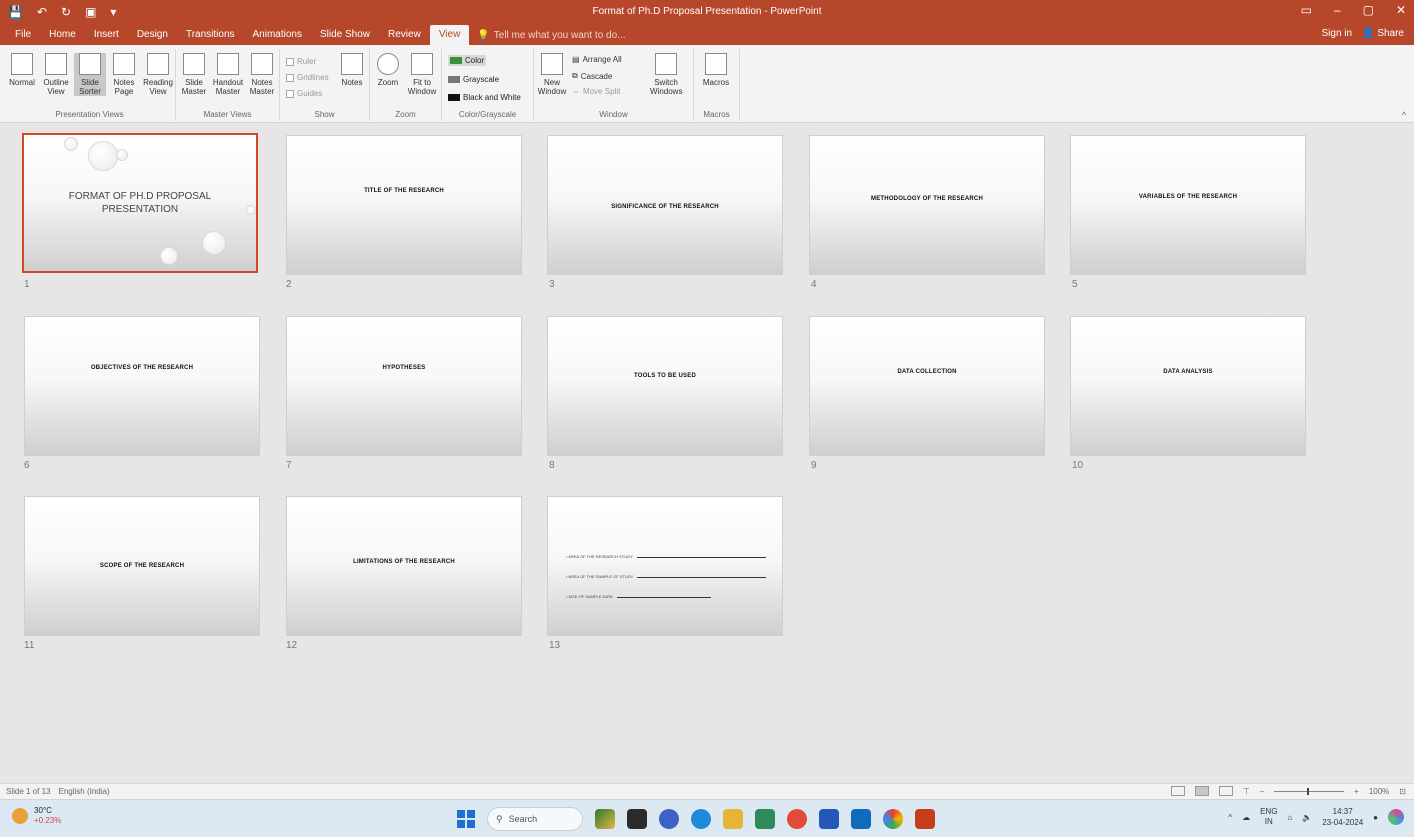 The width and height of the screenshot is (1414, 837). What do you see at coordinates (388, 70) in the screenshot?
I see `zoom-button: Zoom` at bounding box center [388, 70].